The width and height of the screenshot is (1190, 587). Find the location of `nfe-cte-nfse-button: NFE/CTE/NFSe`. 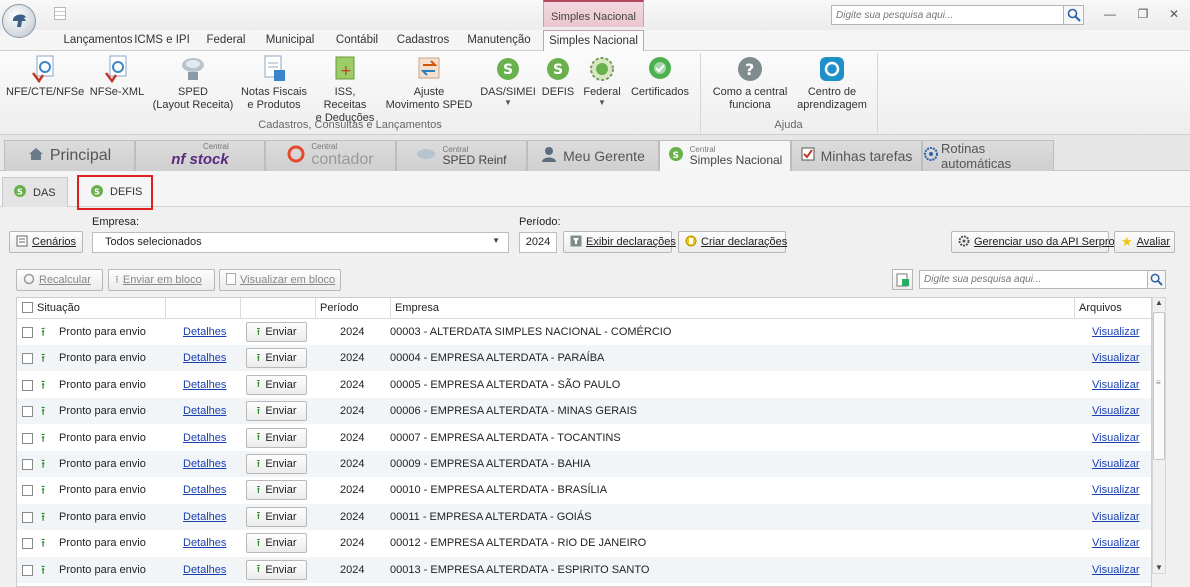

nfe-cte-nfse-button: NFE/CTE/NFSe is located at coordinates (45, 77).